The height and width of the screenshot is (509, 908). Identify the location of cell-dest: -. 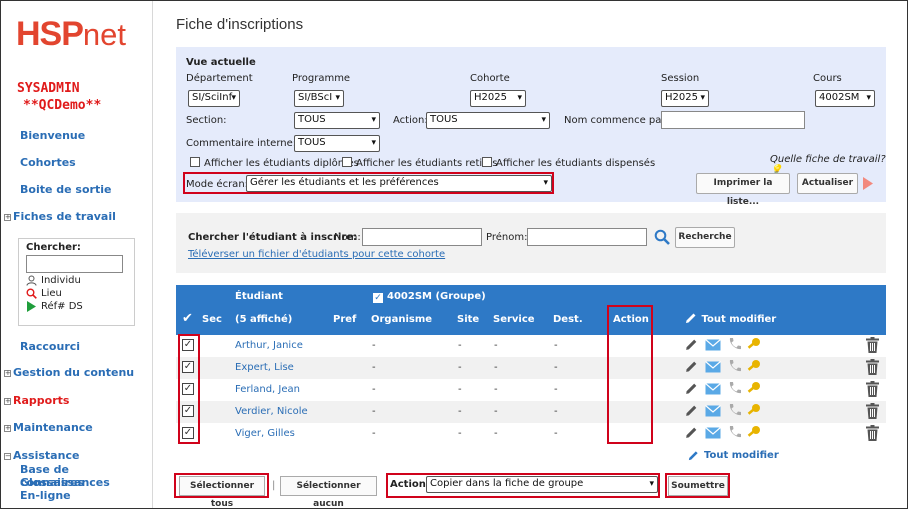
(556, 345).